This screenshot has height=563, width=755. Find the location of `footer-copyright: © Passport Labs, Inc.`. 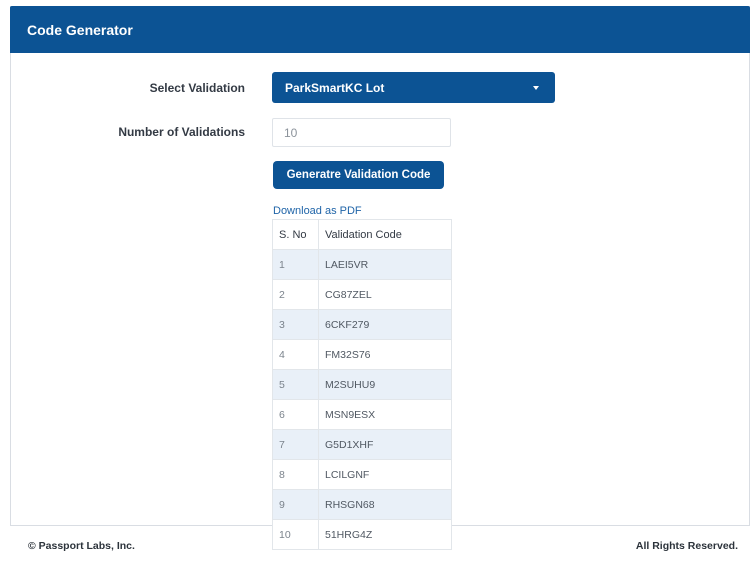

footer-copyright: © Passport Labs, Inc. is located at coordinates (81, 546).